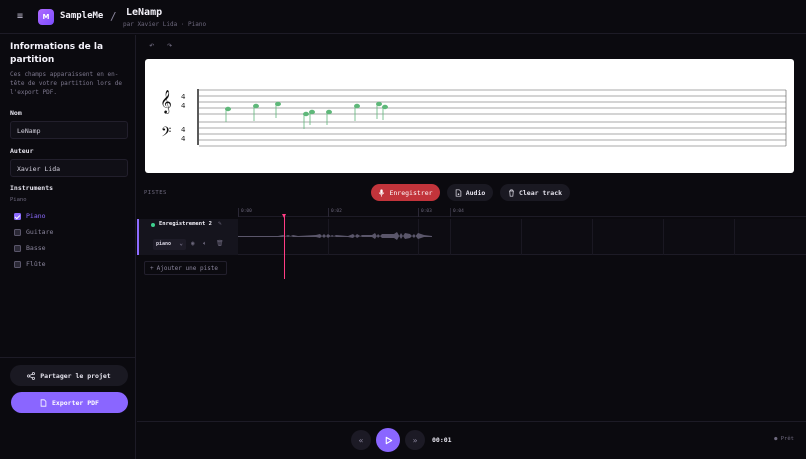  What do you see at coordinates (69, 130) in the screenshot?
I see `name-field: LeNamp` at bounding box center [69, 130].